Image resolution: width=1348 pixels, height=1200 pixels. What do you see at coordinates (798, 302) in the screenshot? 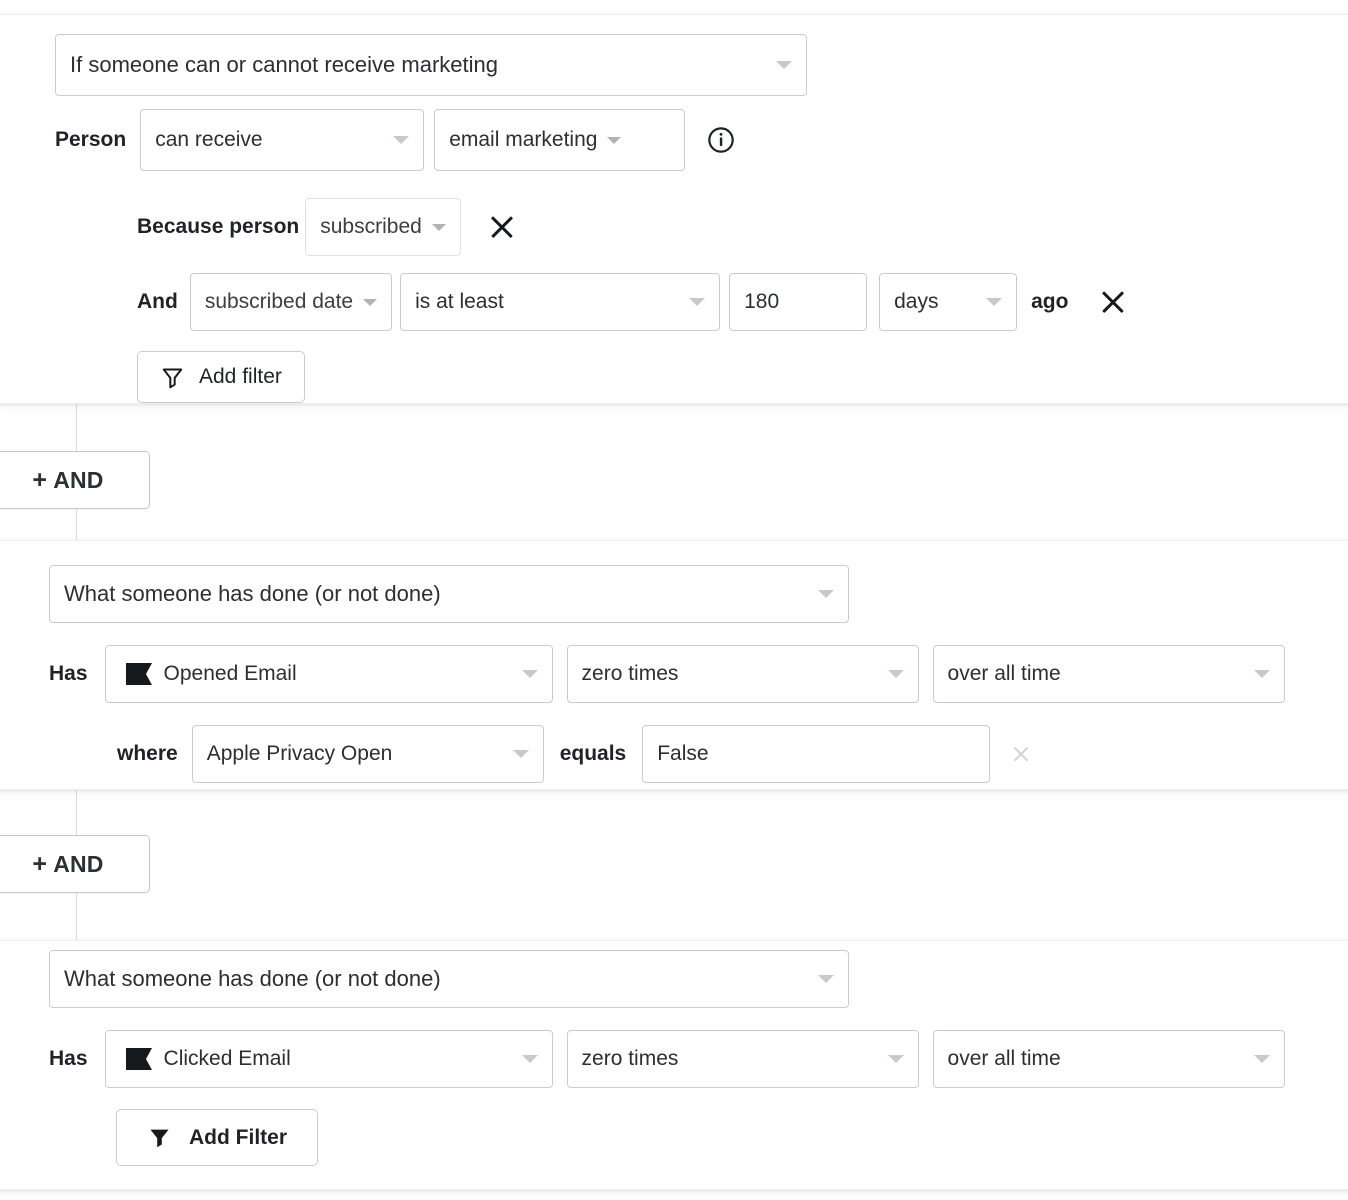
I see `date-amount-input: 180` at bounding box center [798, 302].